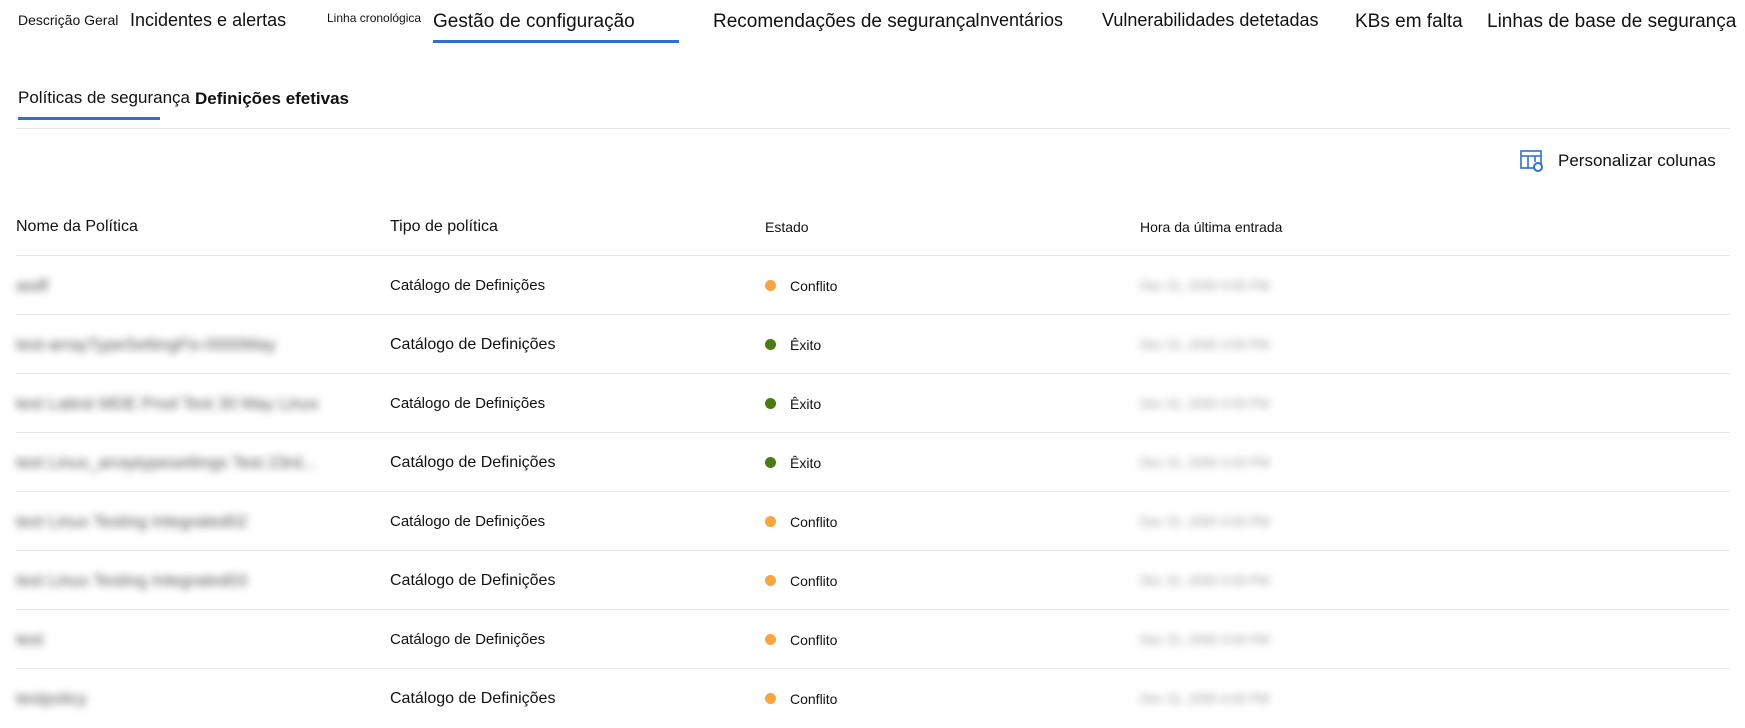 Image resolution: width=1745 pixels, height=728 pixels. What do you see at coordinates (29, 639) in the screenshot?
I see `policy-name: test` at bounding box center [29, 639].